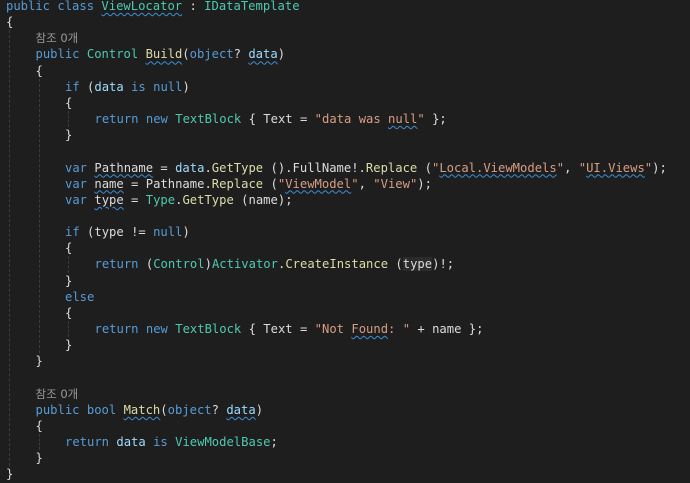 This screenshot has height=483, width=690. What do you see at coordinates (399, 329) in the screenshot?
I see `code-token: : "` at bounding box center [399, 329].